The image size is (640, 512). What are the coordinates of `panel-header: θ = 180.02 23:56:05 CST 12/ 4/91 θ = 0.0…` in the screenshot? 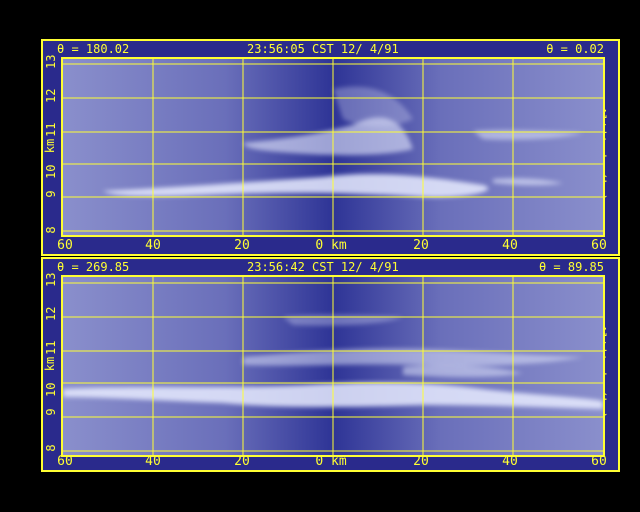 It's located at (330, 49).